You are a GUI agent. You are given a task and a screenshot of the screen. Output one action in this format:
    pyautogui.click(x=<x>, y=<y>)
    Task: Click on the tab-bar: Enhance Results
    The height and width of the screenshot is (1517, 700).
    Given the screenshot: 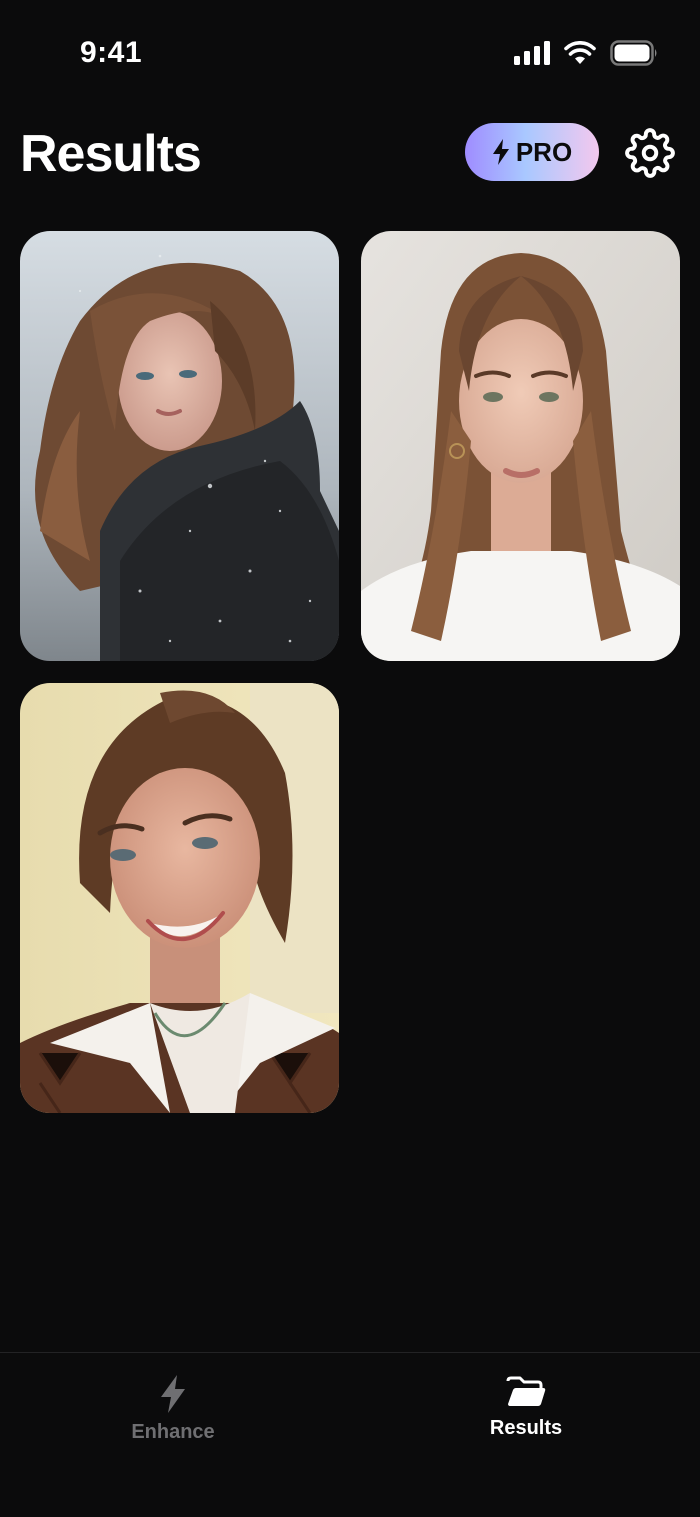 What is the action you would take?
    pyautogui.click(x=350, y=1434)
    